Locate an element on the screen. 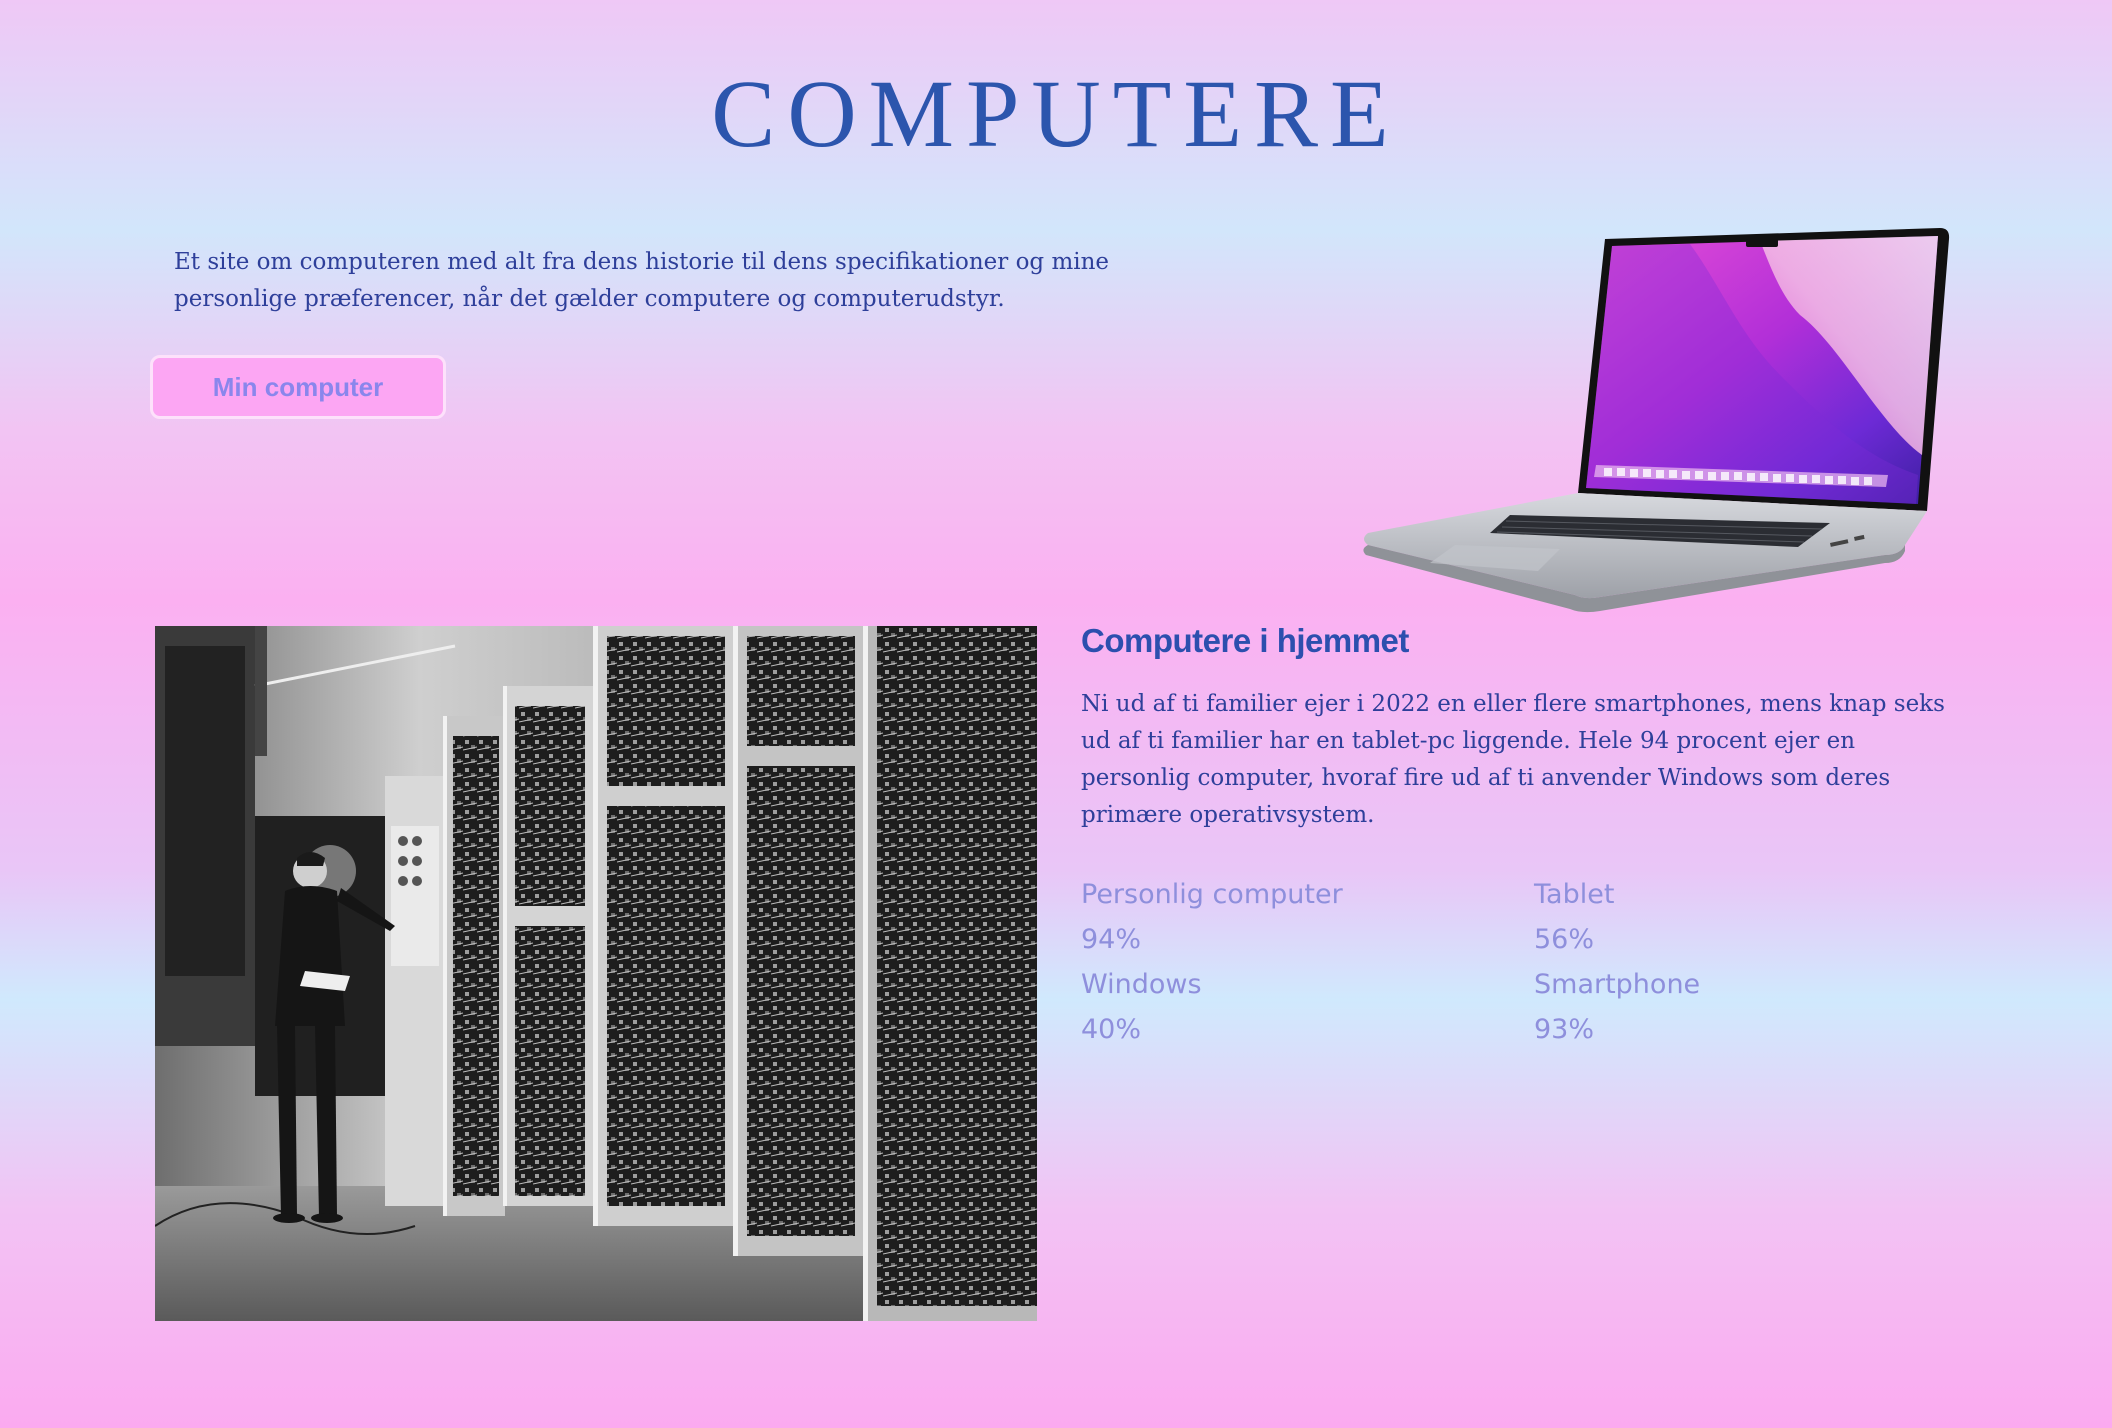 This screenshot has height=1428, width=2112. stat-tablet: Tablet 56% is located at coordinates (1657, 917).